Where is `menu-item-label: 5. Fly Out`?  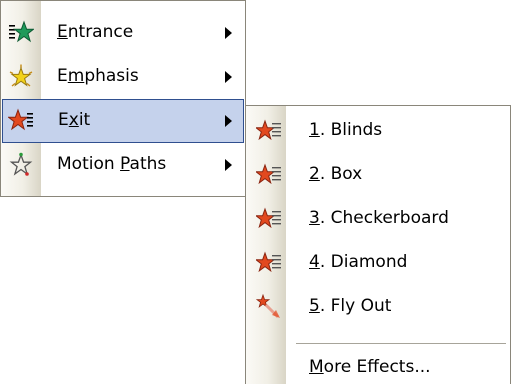
menu-item-label: 5. Fly Out is located at coordinates (350, 306).